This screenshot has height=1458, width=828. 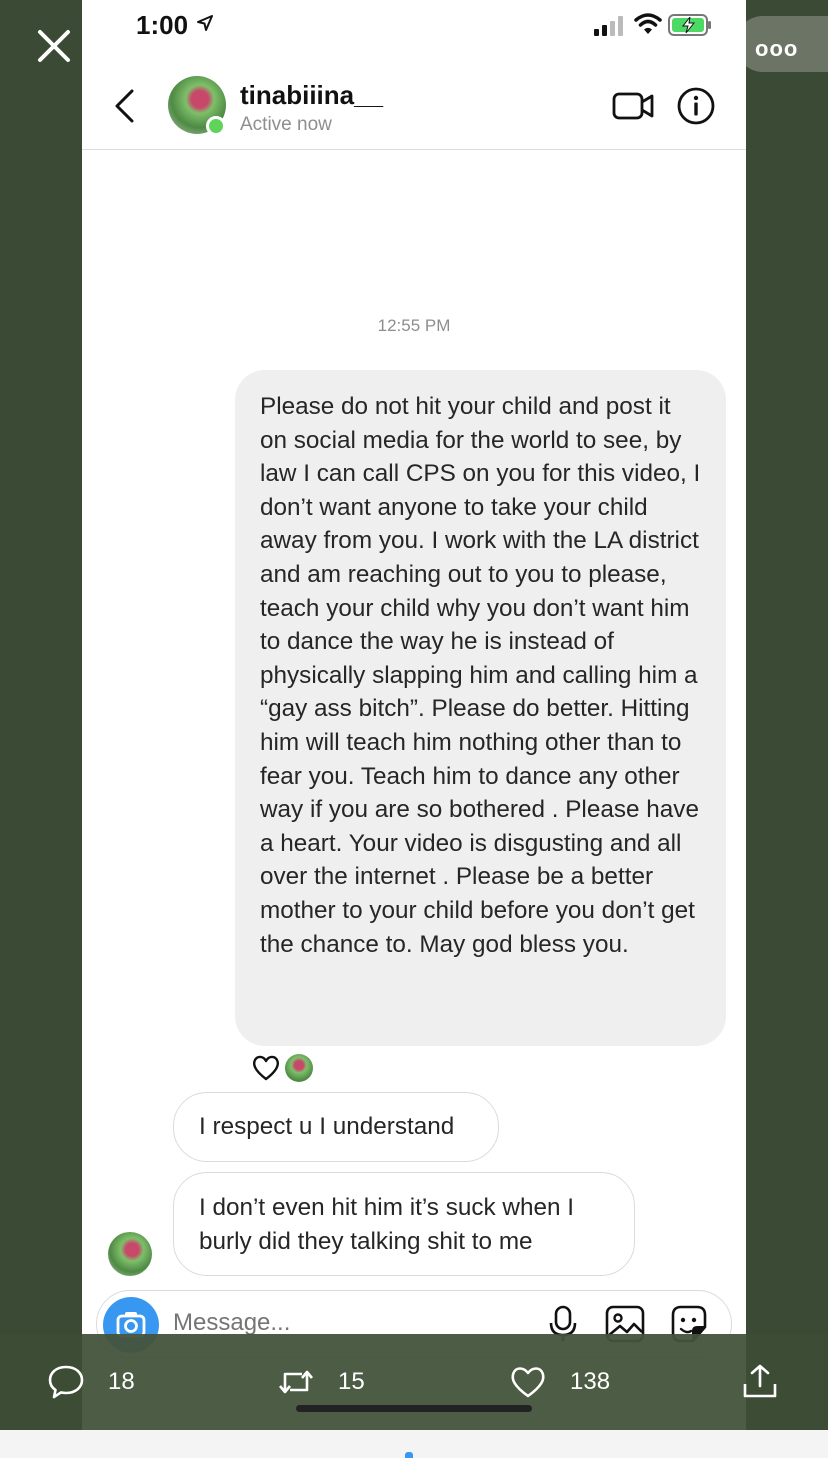 I want to click on ios-status-bar: 1:00, so click(x=414, y=25).